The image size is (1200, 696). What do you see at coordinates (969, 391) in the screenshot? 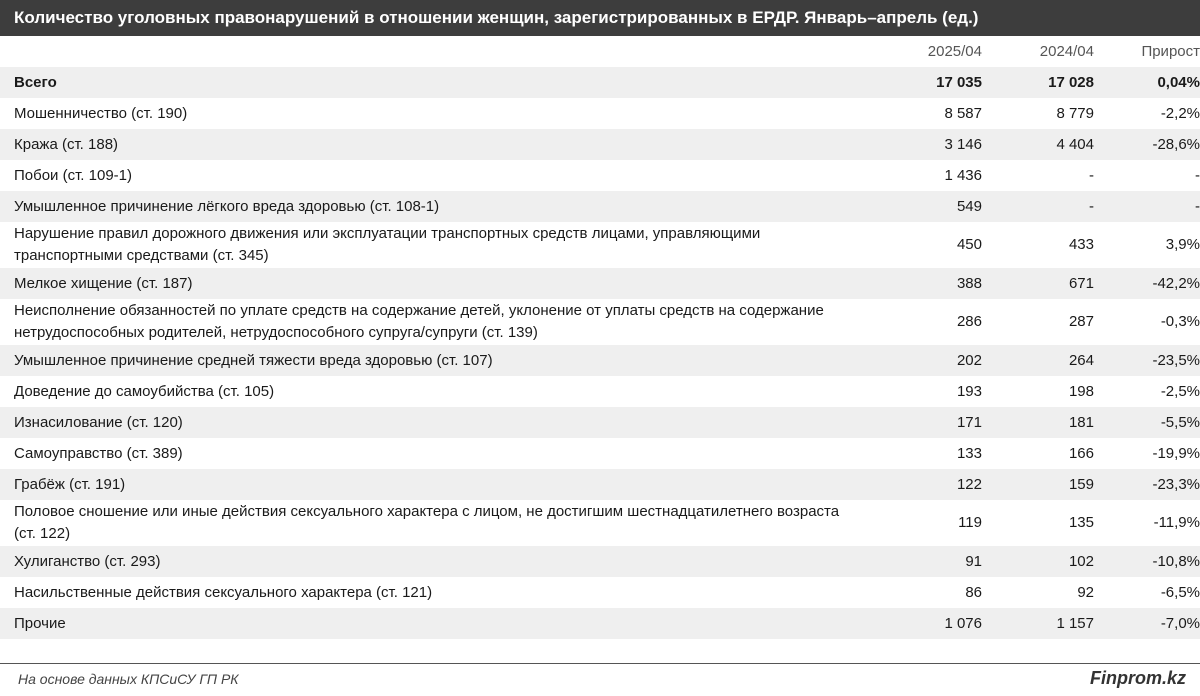
I see `value-2025: 193` at bounding box center [969, 391].